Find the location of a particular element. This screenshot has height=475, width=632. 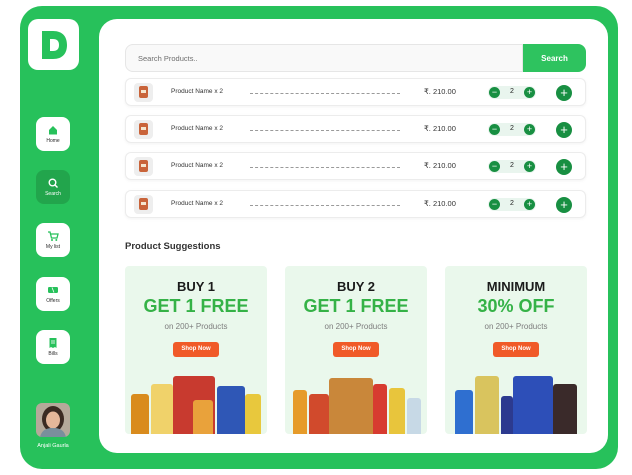

sidebar-item-search: Search is located at coordinates (53, 187).